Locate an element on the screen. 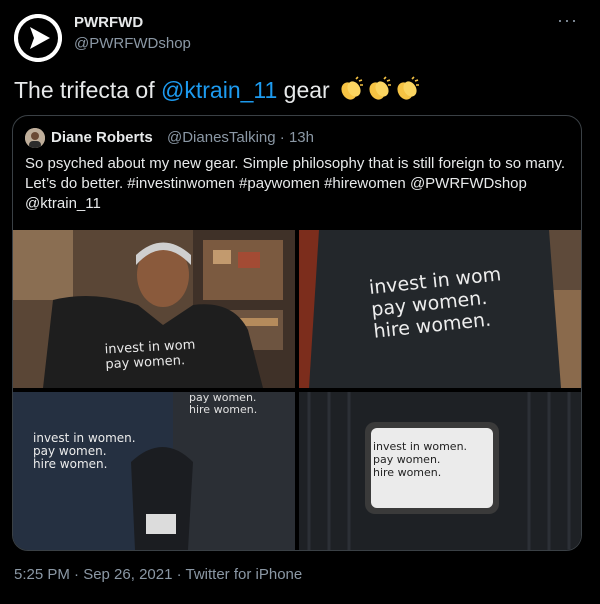  avatar is located at coordinates (38, 38).